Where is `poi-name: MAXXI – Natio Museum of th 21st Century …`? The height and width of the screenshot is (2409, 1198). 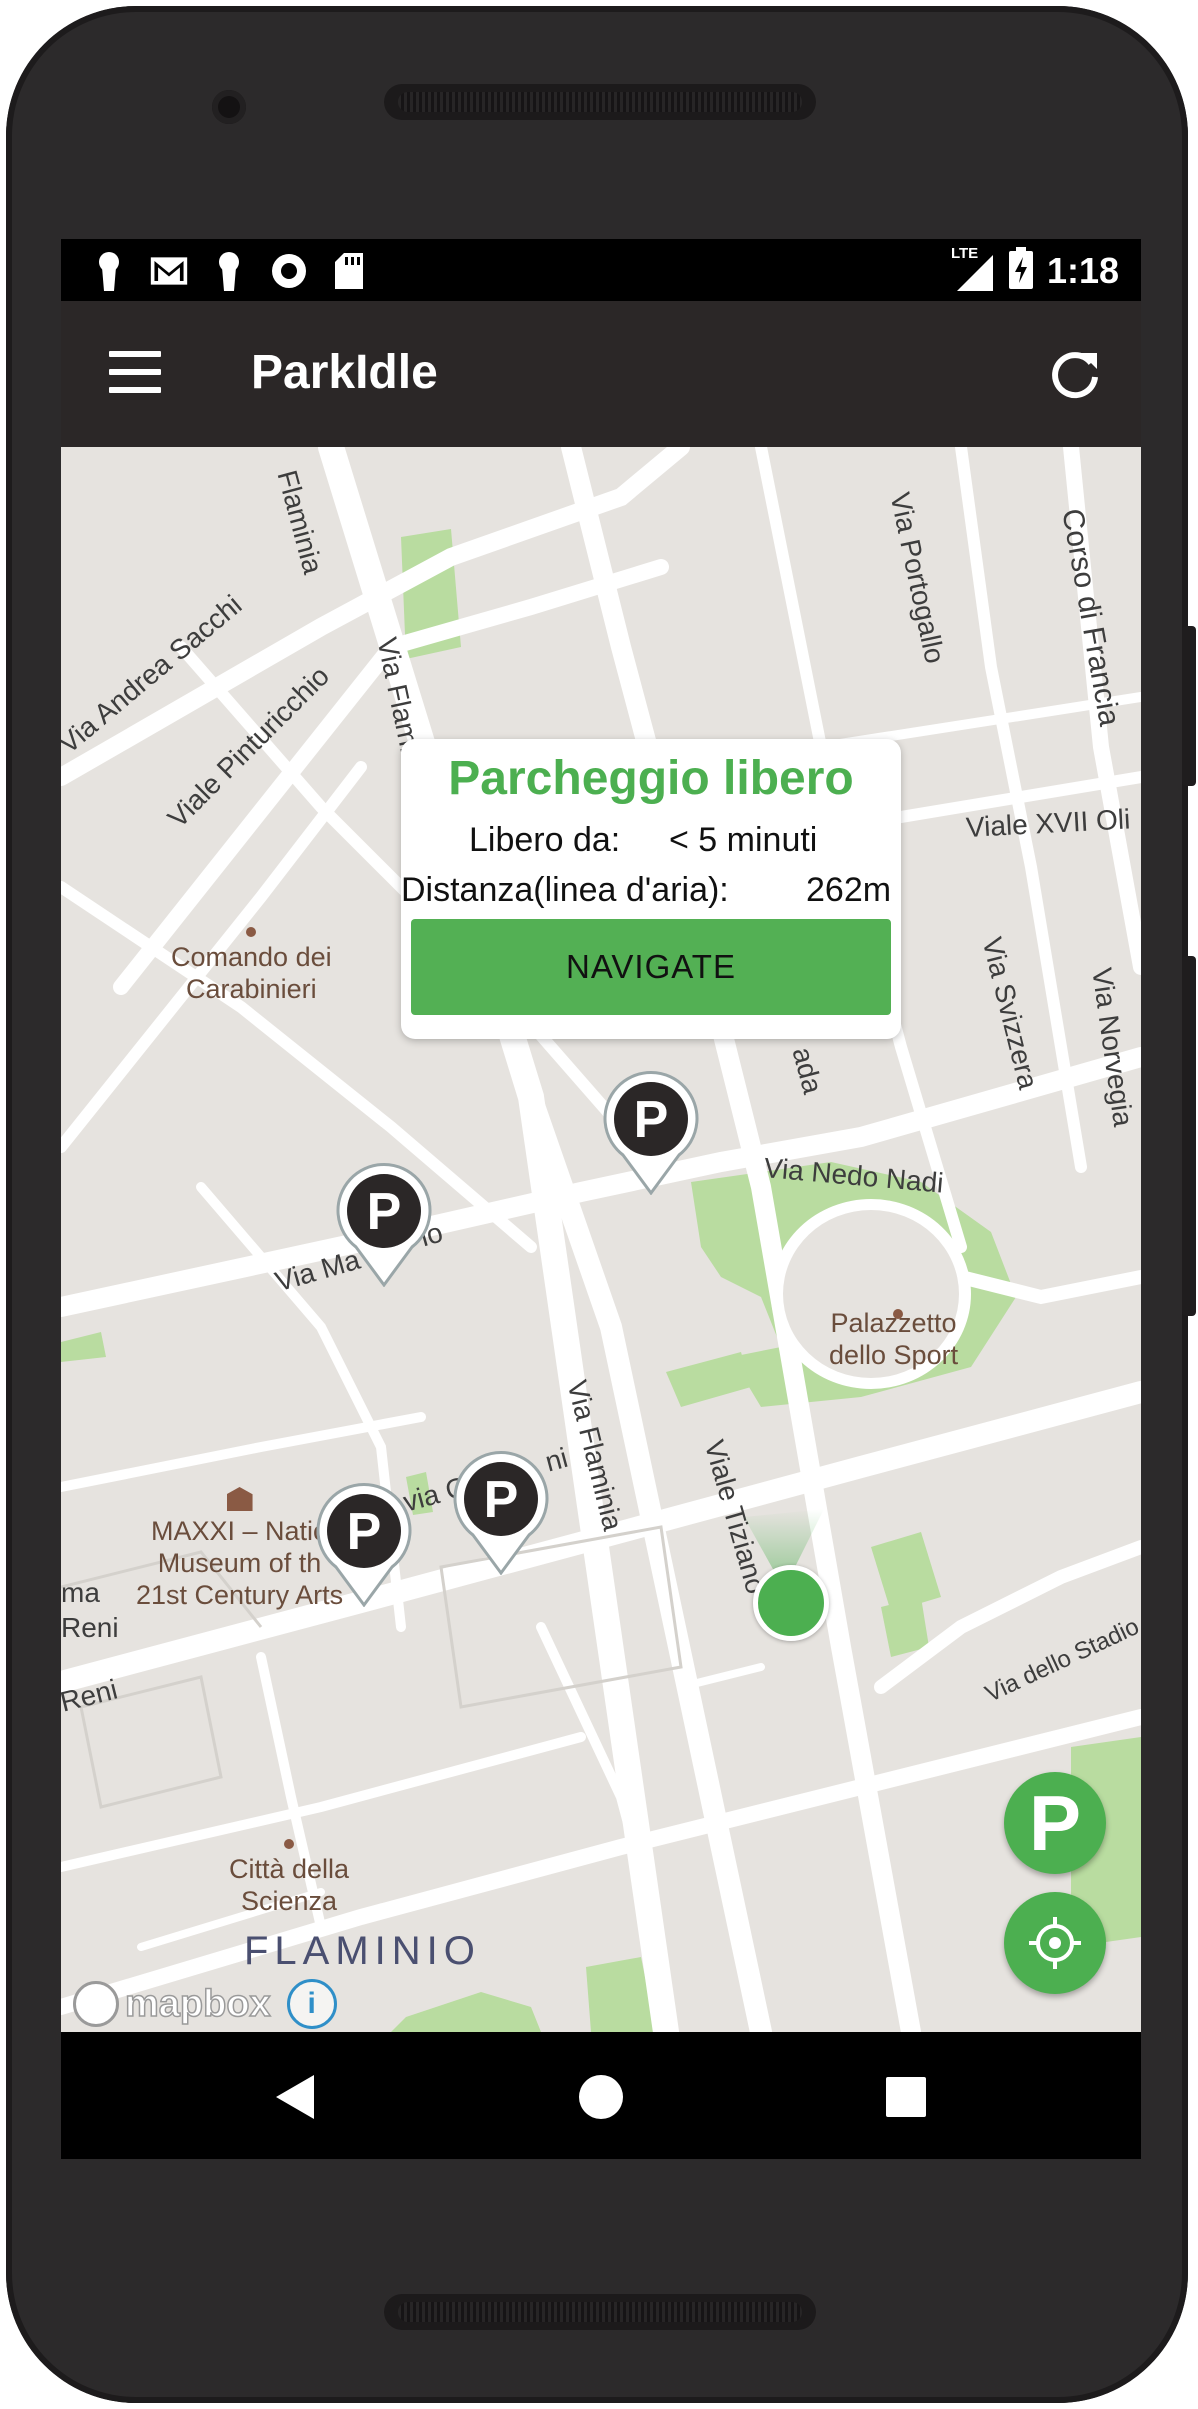
poi-name: MAXXI – Natio Museum of th 21st Century … is located at coordinates (240, 1563).